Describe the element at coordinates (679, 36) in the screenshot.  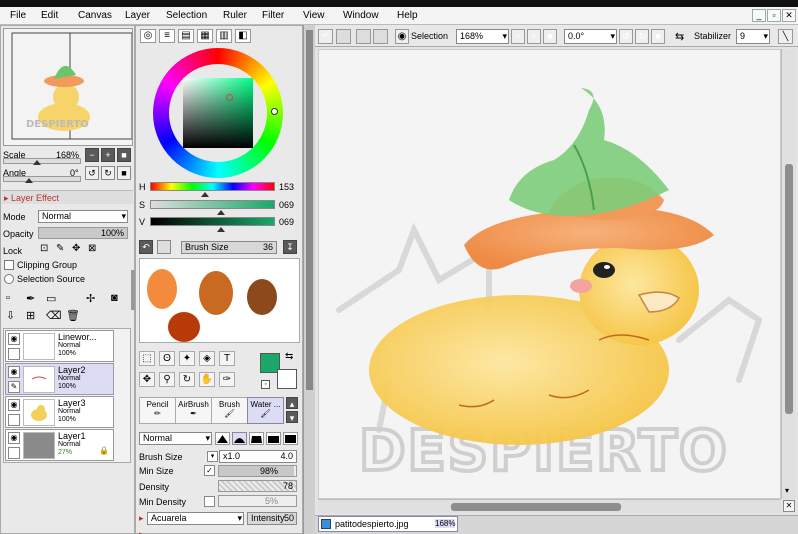
I see `flip-horizontal-icon: ⇆` at that location.